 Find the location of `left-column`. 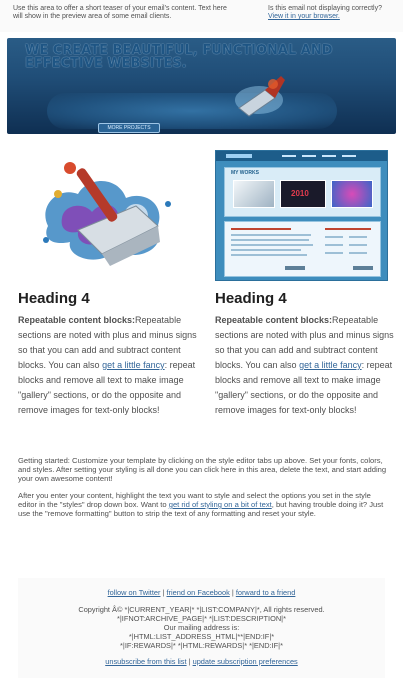

left-column is located at coordinates (108, 211).